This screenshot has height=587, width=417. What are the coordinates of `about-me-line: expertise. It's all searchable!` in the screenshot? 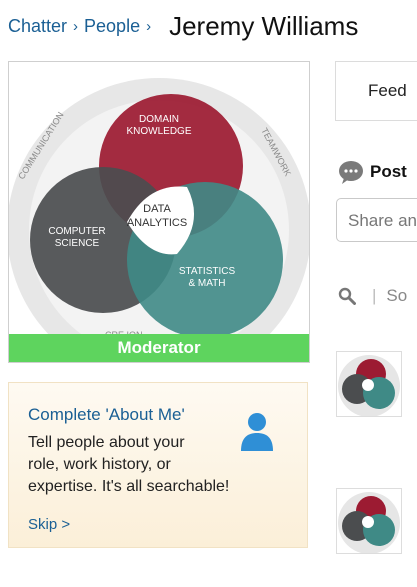 It's located at (129, 486).